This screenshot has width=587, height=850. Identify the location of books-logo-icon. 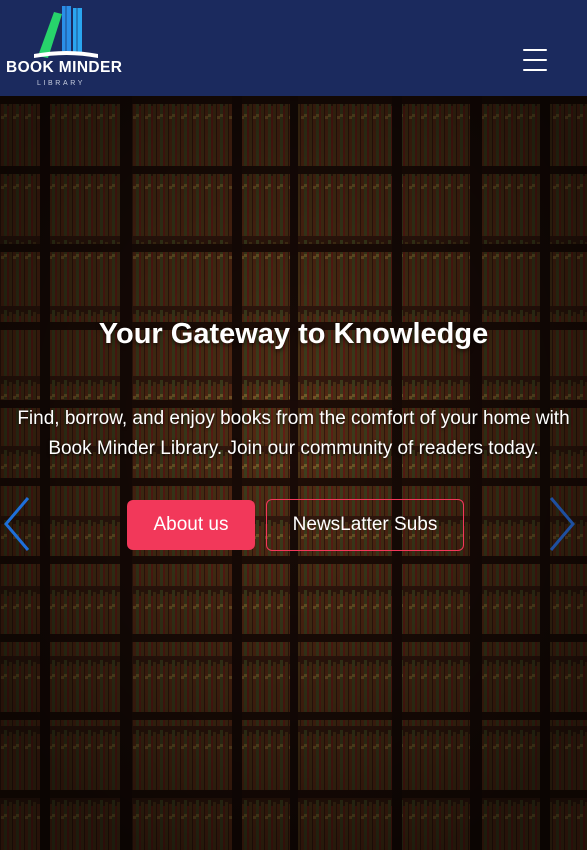
(66, 32).